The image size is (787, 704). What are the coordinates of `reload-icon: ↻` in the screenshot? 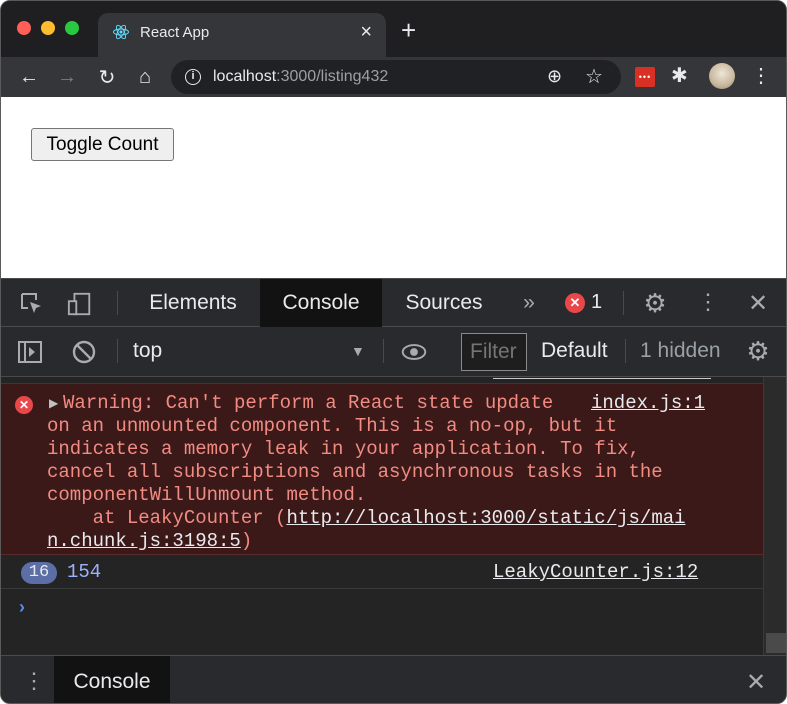 It's located at (107, 77).